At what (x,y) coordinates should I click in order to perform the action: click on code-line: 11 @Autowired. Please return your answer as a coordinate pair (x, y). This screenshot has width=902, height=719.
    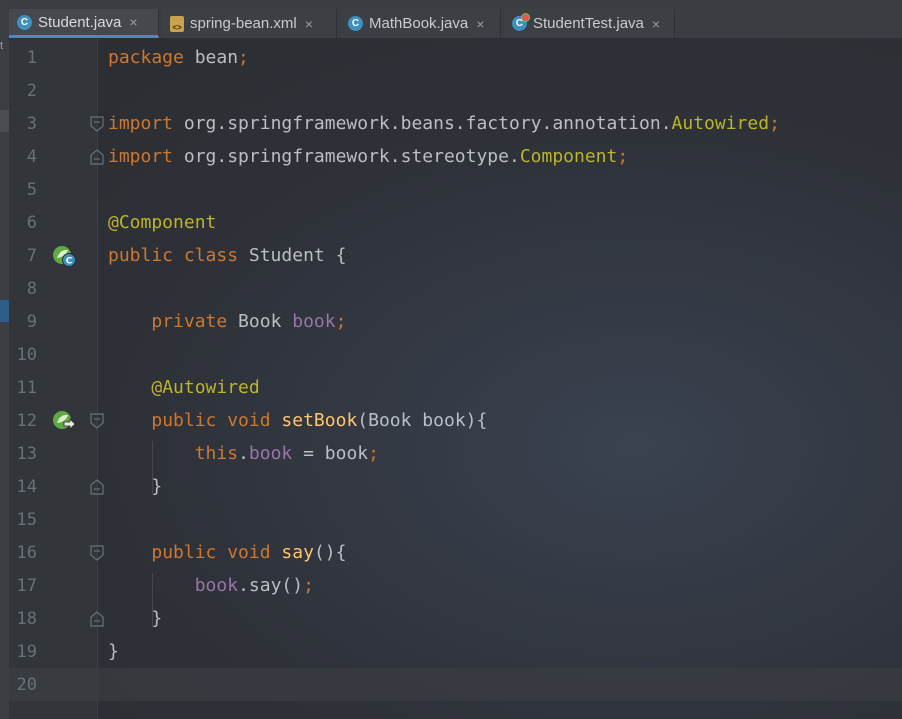
    Looking at the image, I should click on (455, 387).